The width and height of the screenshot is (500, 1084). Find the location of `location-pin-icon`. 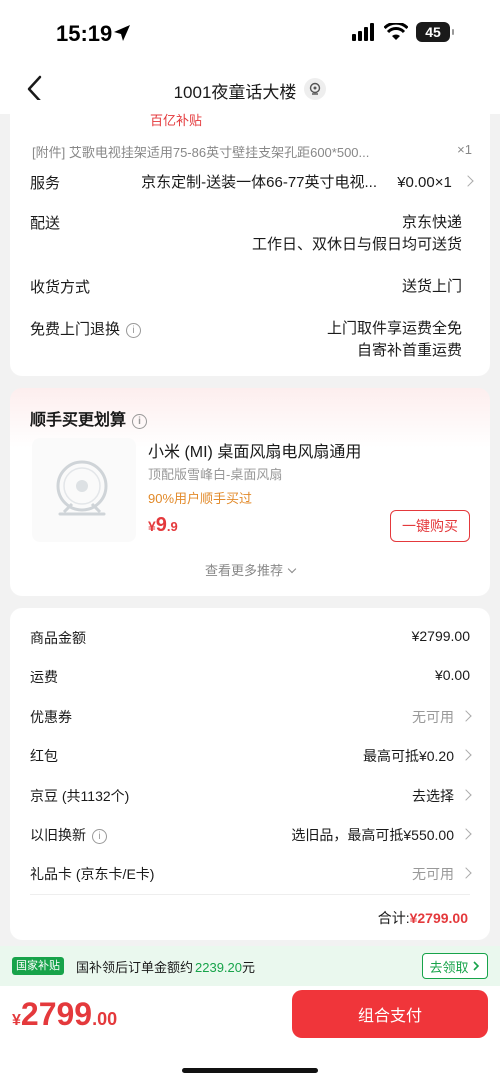

location-pin-icon is located at coordinates (315, 89).